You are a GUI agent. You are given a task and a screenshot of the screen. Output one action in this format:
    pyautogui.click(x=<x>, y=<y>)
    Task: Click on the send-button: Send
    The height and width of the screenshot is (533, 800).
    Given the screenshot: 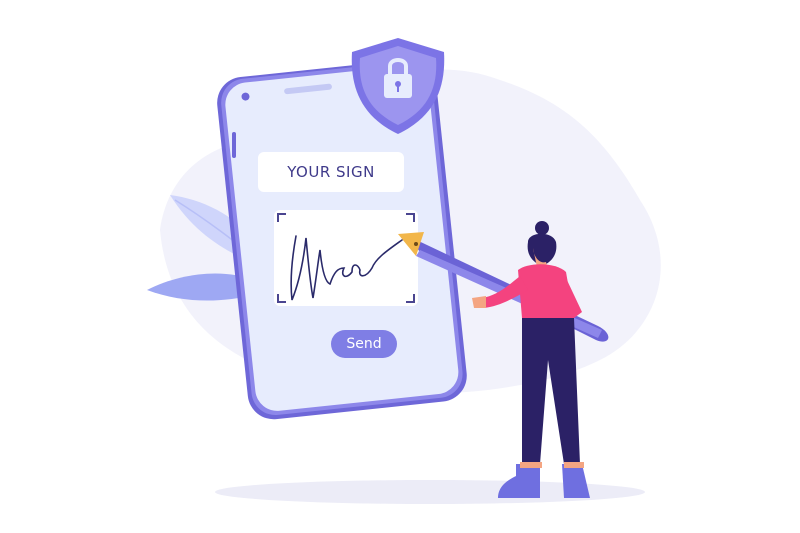 What is the action you would take?
    pyautogui.click(x=364, y=344)
    